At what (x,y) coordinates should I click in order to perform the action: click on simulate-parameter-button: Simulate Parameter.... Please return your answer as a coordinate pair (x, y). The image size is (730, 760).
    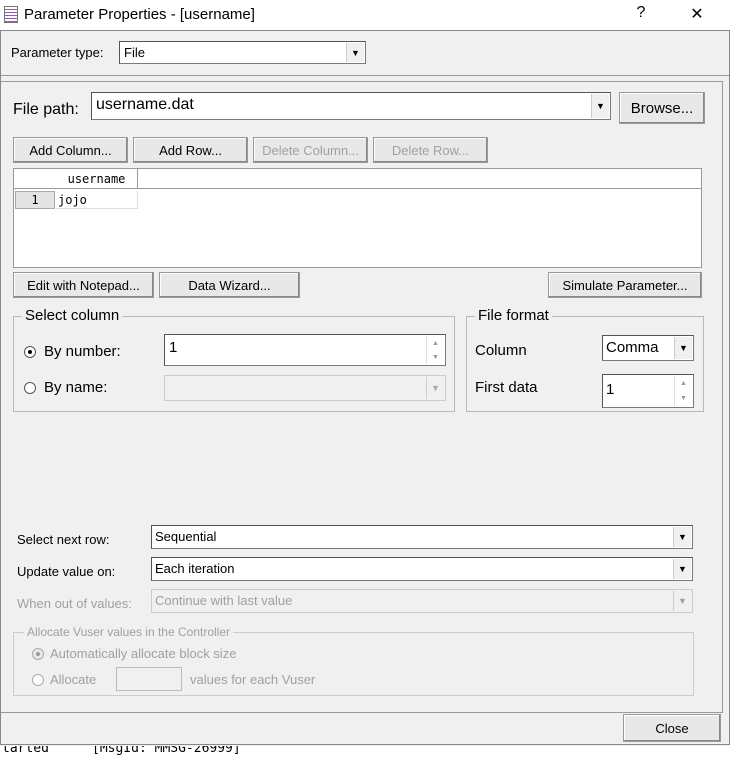
    Looking at the image, I should click on (625, 285).